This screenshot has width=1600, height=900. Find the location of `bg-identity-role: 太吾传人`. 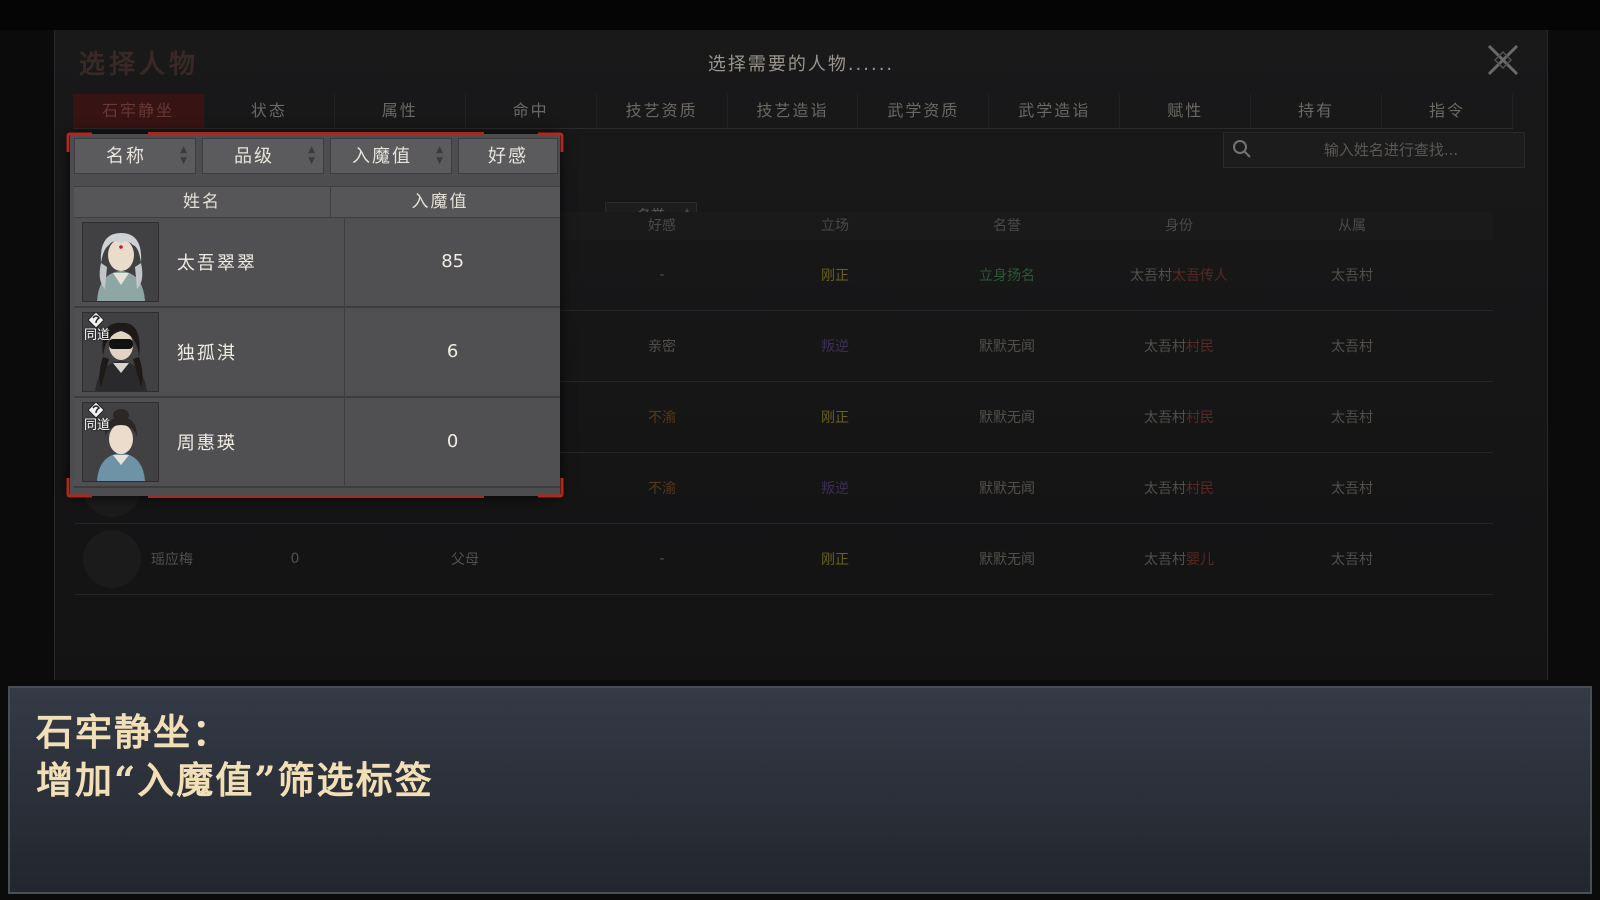

bg-identity-role: 太吾传人 is located at coordinates (1200, 276).